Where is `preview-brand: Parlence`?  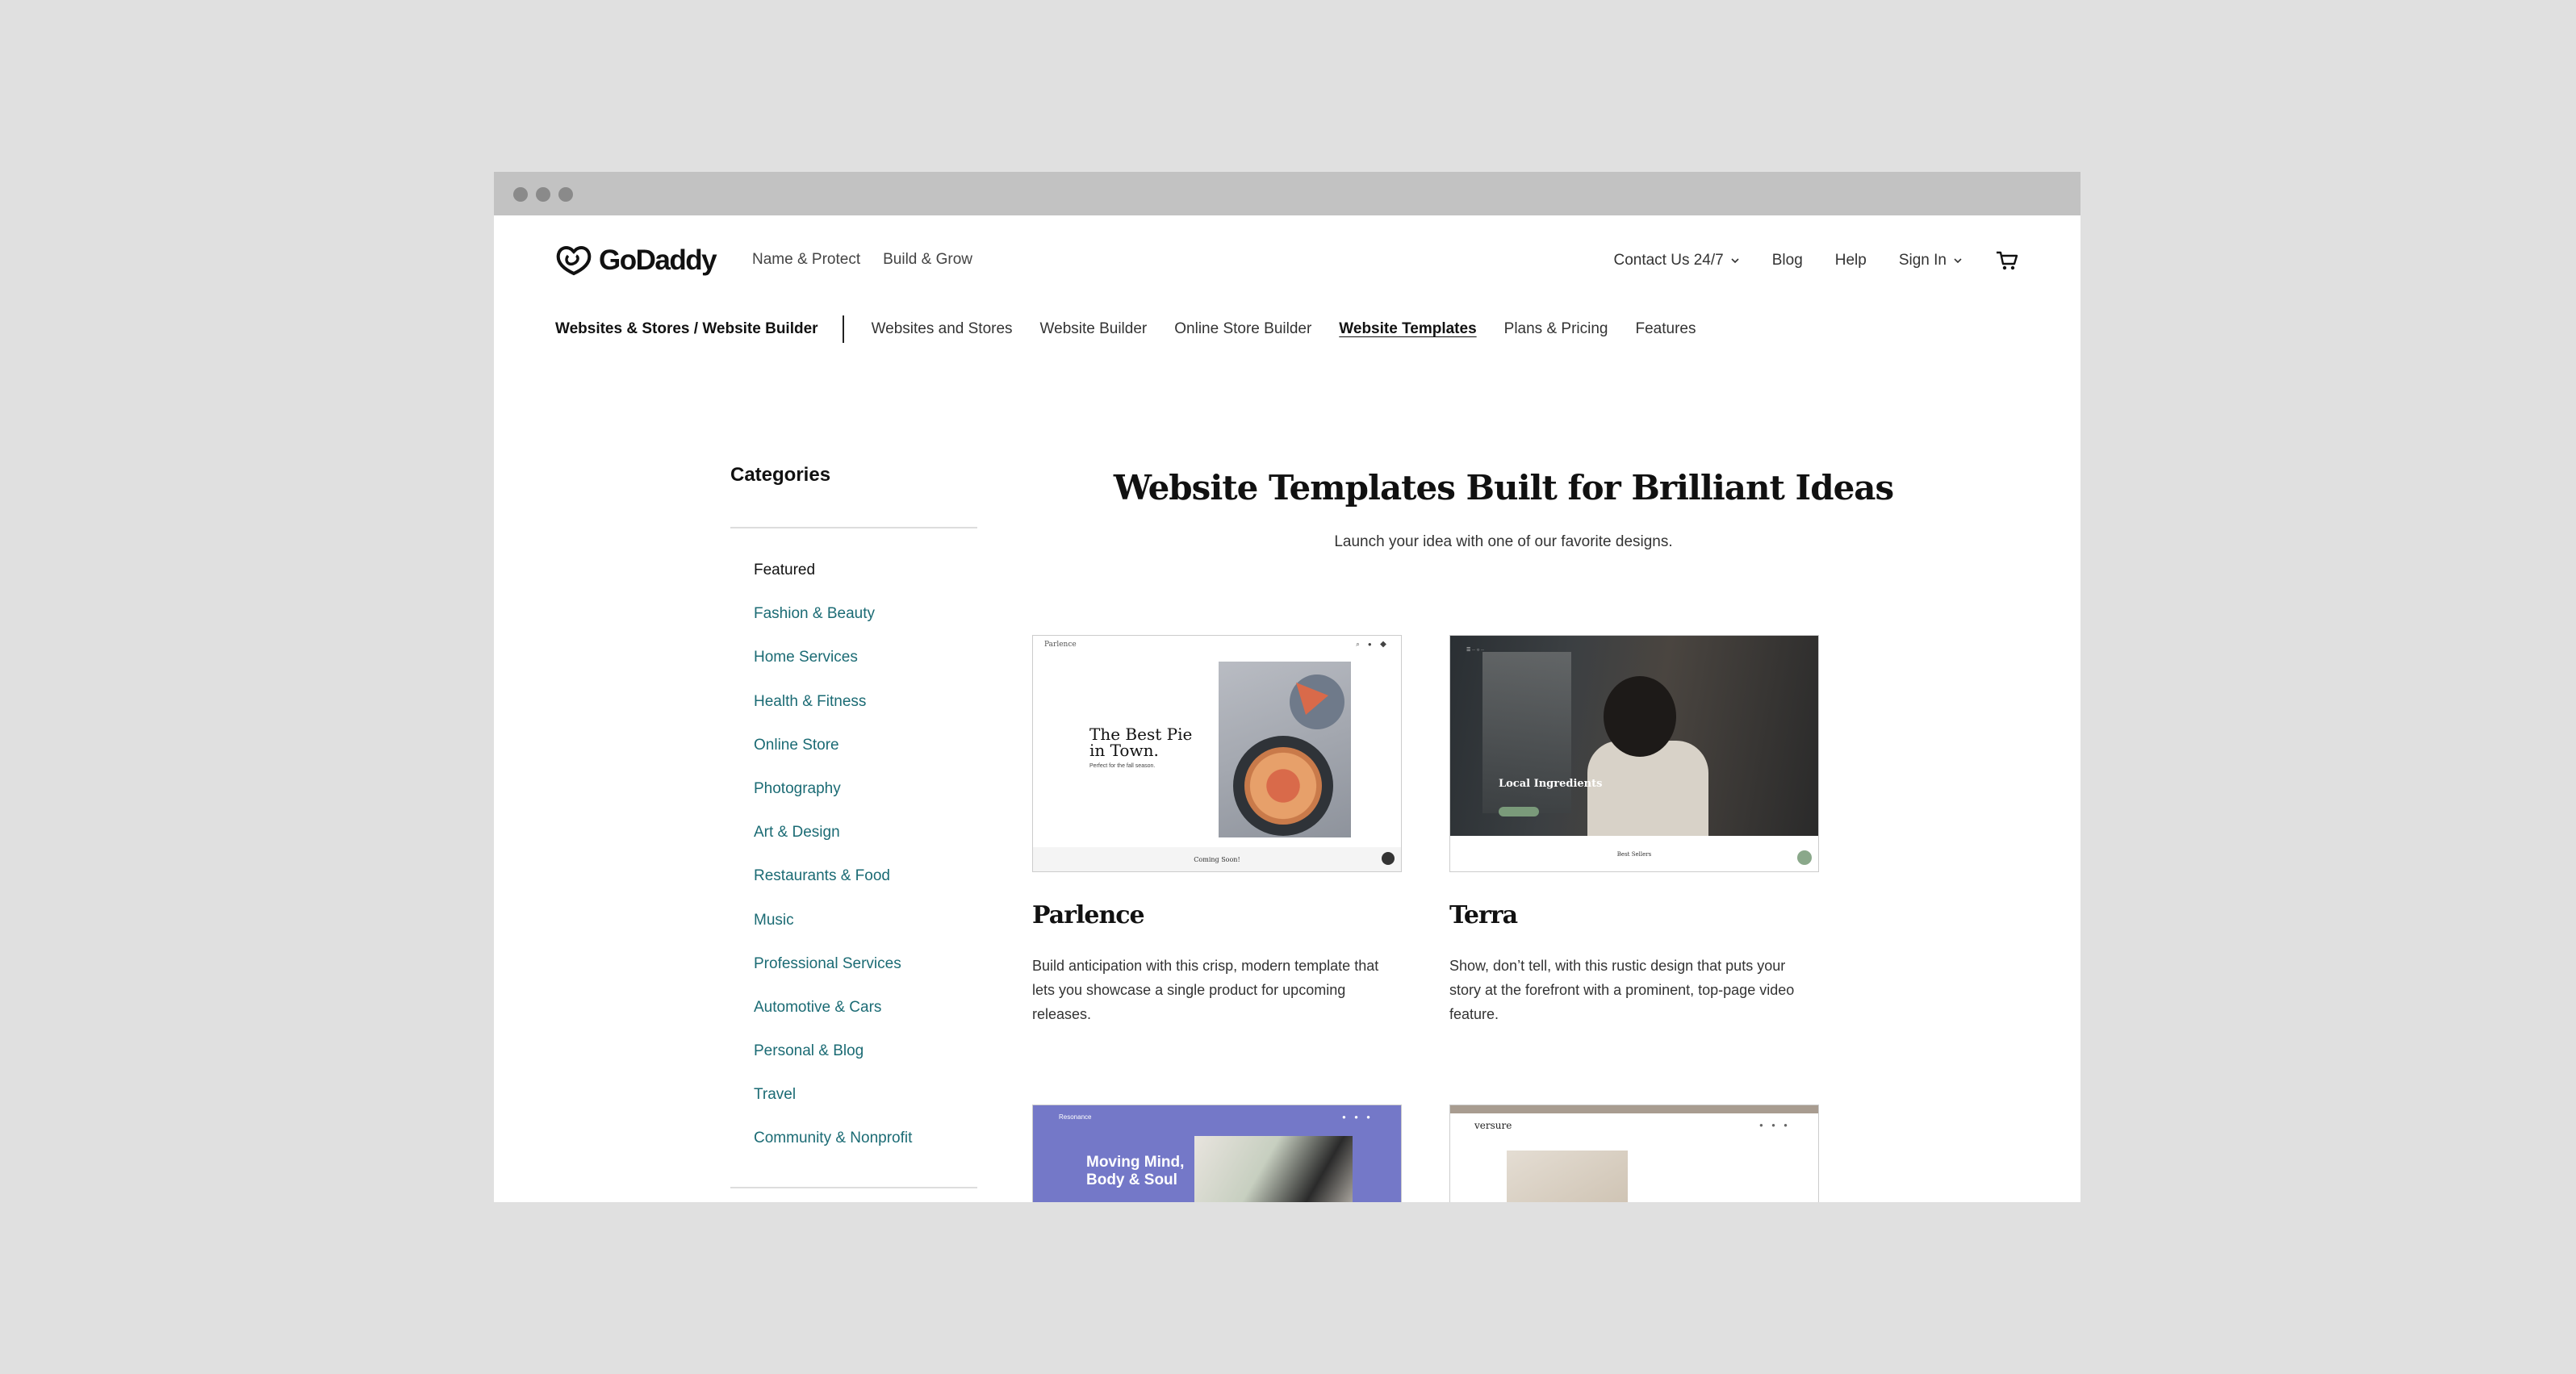 preview-brand: Parlence is located at coordinates (1060, 645).